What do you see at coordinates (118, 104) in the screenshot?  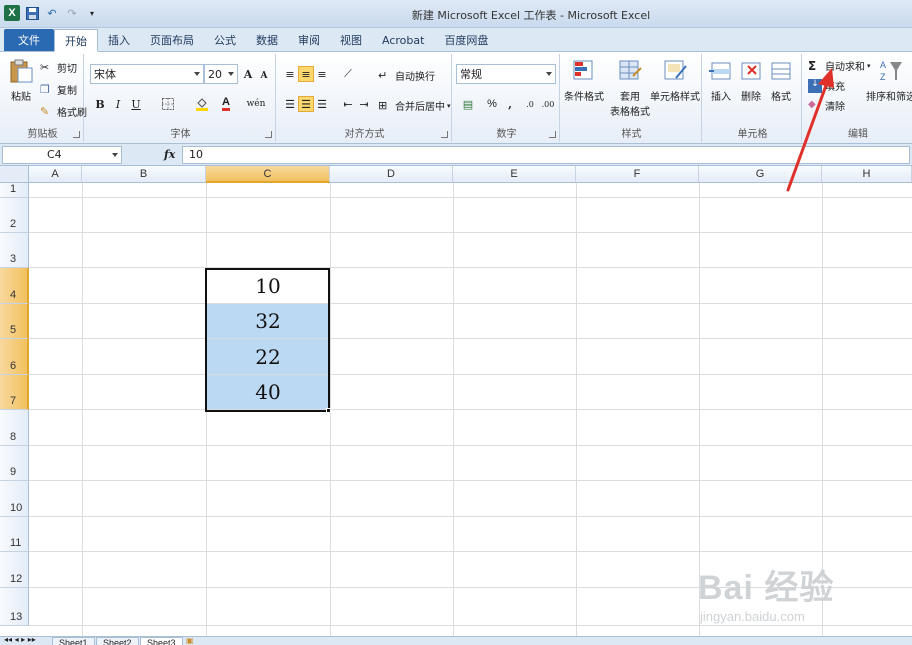 I see `italic-button: I` at bounding box center [118, 104].